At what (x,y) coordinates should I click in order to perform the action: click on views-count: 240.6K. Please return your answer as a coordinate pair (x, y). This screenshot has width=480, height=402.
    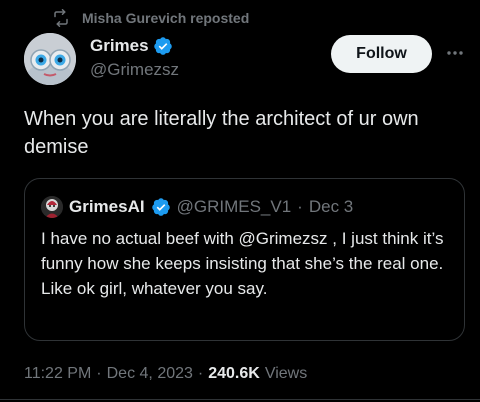
    Looking at the image, I should click on (234, 373).